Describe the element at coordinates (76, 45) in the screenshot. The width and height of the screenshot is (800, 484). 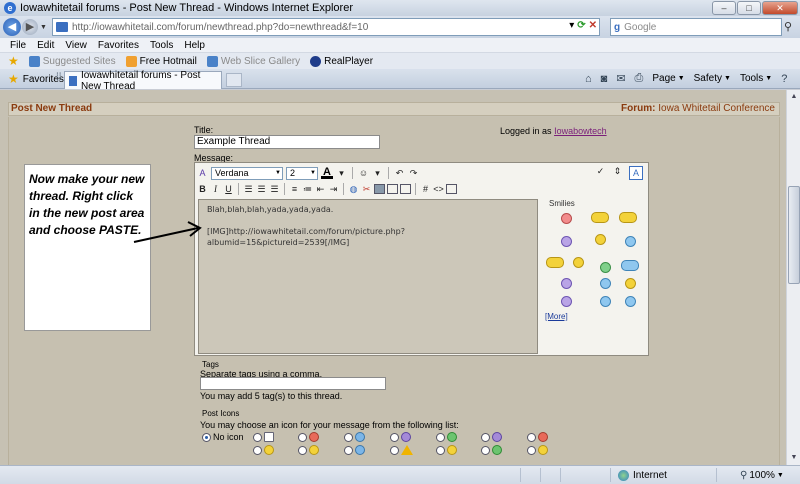
I see `menu-view: View` at that location.